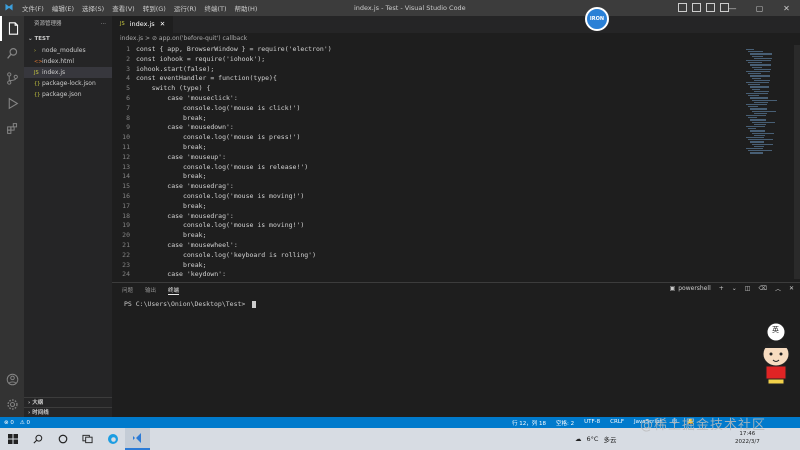 This screenshot has height=450, width=800. What do you see at coordinates (428, 266) in the screenshot?
I see `code-line: 23 break;` at bounding box center [428, 266].